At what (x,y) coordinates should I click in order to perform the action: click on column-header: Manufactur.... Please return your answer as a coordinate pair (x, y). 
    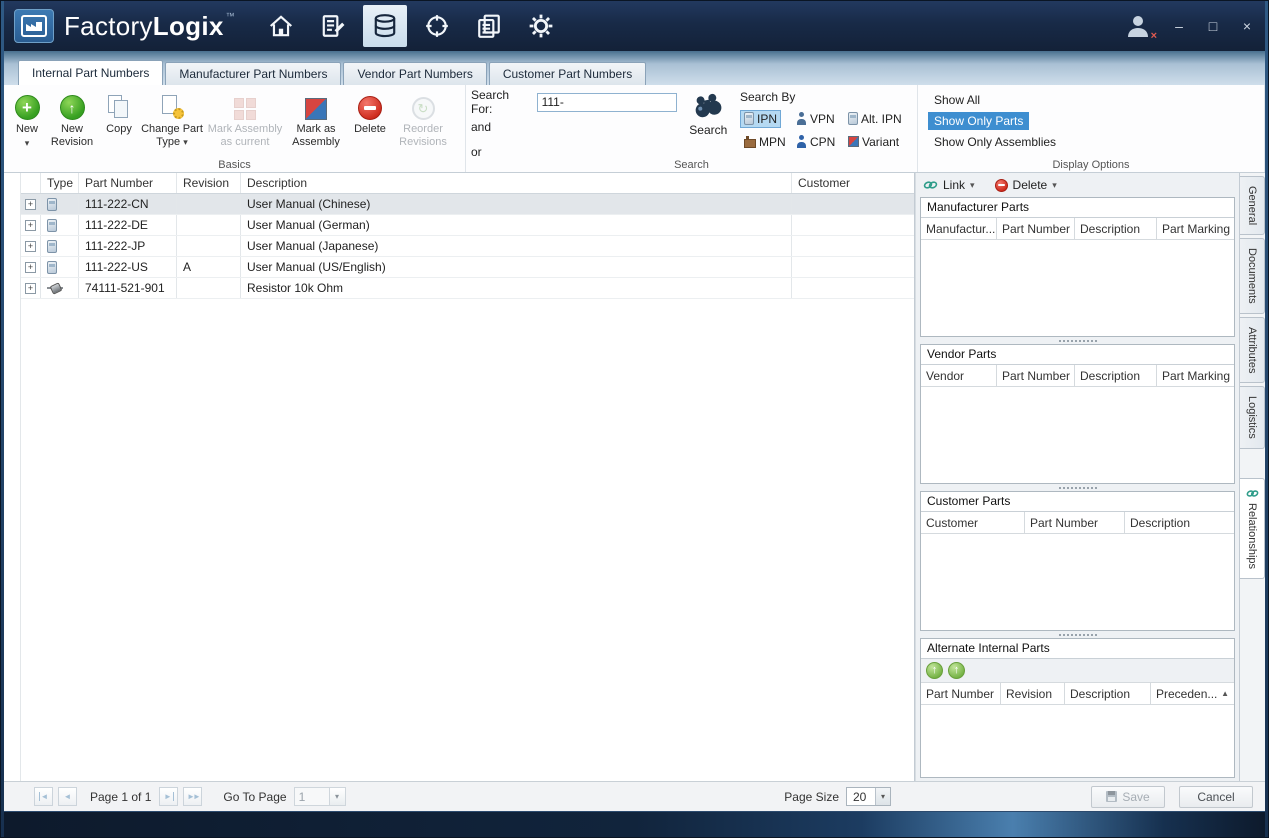
    Looking at the image, I should click on (959, 228).